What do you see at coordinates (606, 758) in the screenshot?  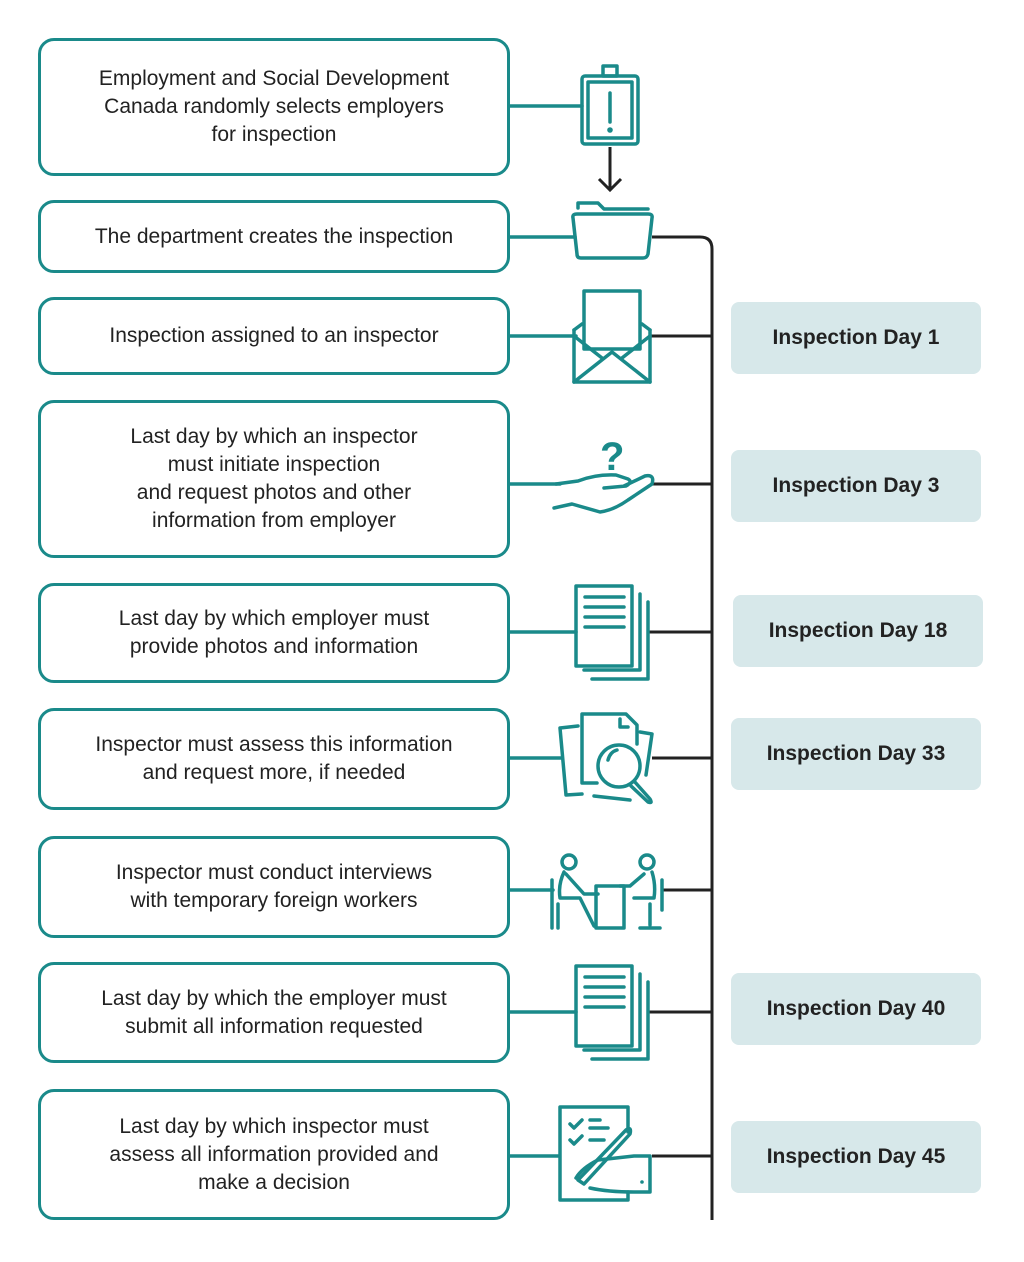 I see `document-search-icon` at bounding box center [606, 758].